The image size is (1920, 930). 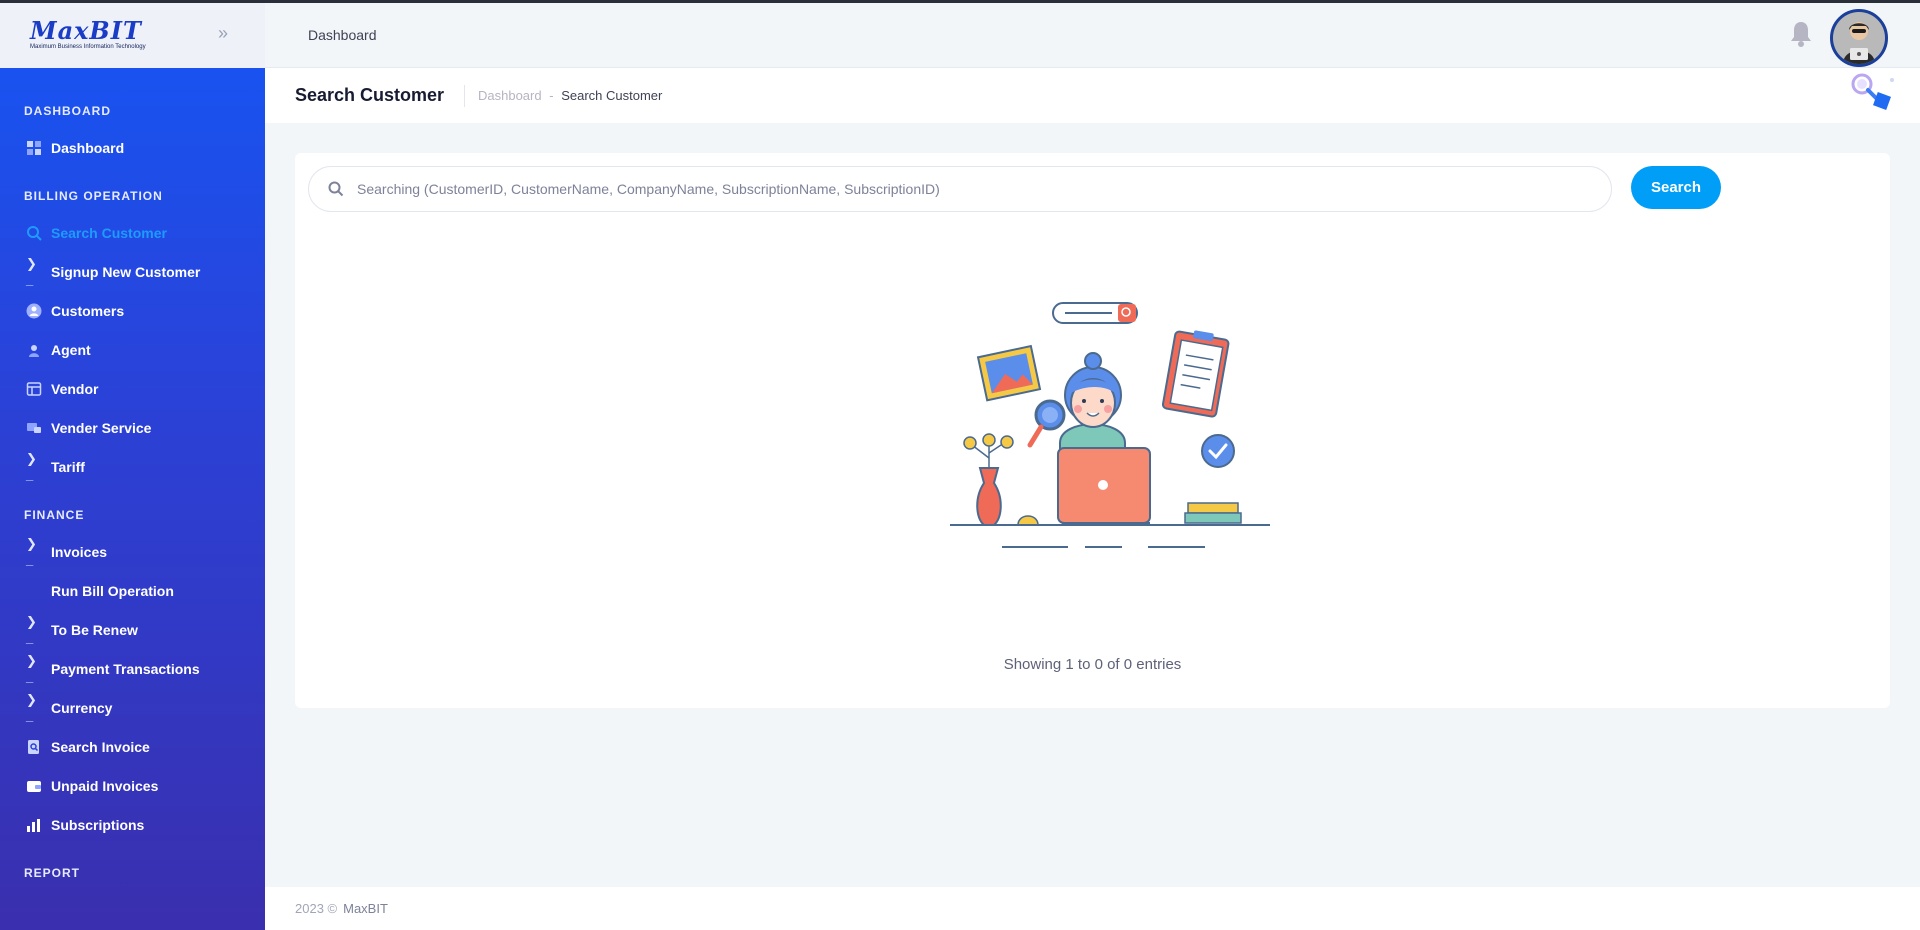 What do you see at coordinates (34, 428) in the screenshot?
I see `service-icon` at bounding box center [34, 428].